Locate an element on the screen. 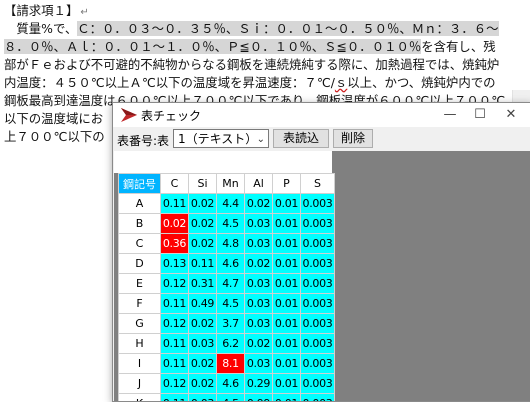  table-cell: 0.31 is located at coordinates (203, 284).